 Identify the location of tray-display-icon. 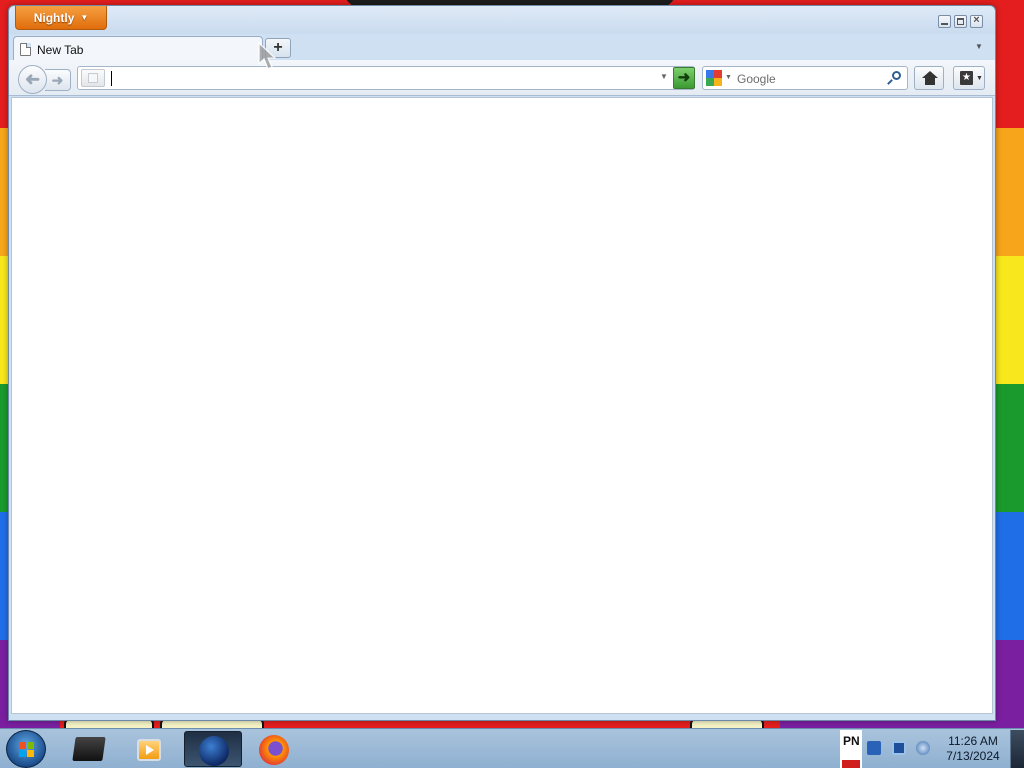
(899, 748).